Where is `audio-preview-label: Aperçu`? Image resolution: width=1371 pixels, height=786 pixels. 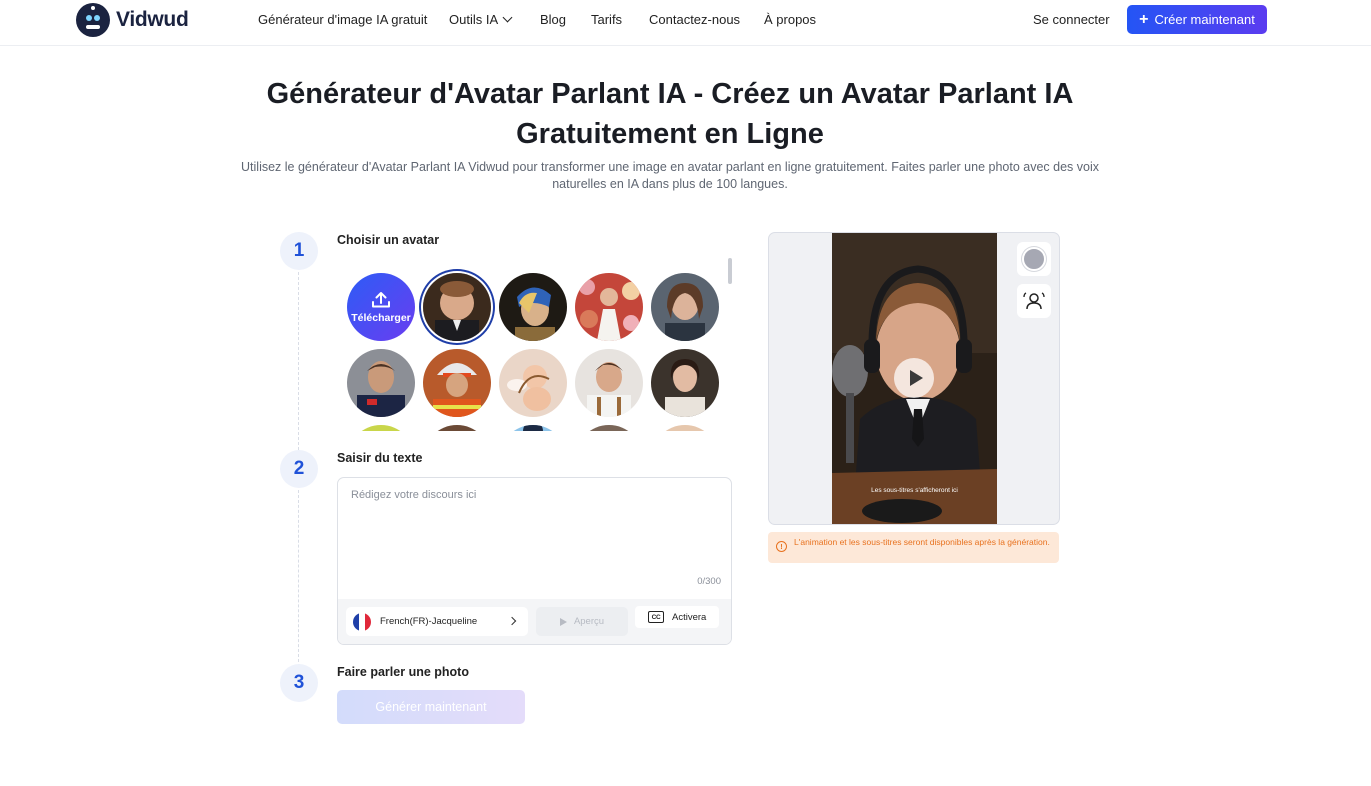 audio-preview-label: Aperçu is located at coordinates (589, 621).